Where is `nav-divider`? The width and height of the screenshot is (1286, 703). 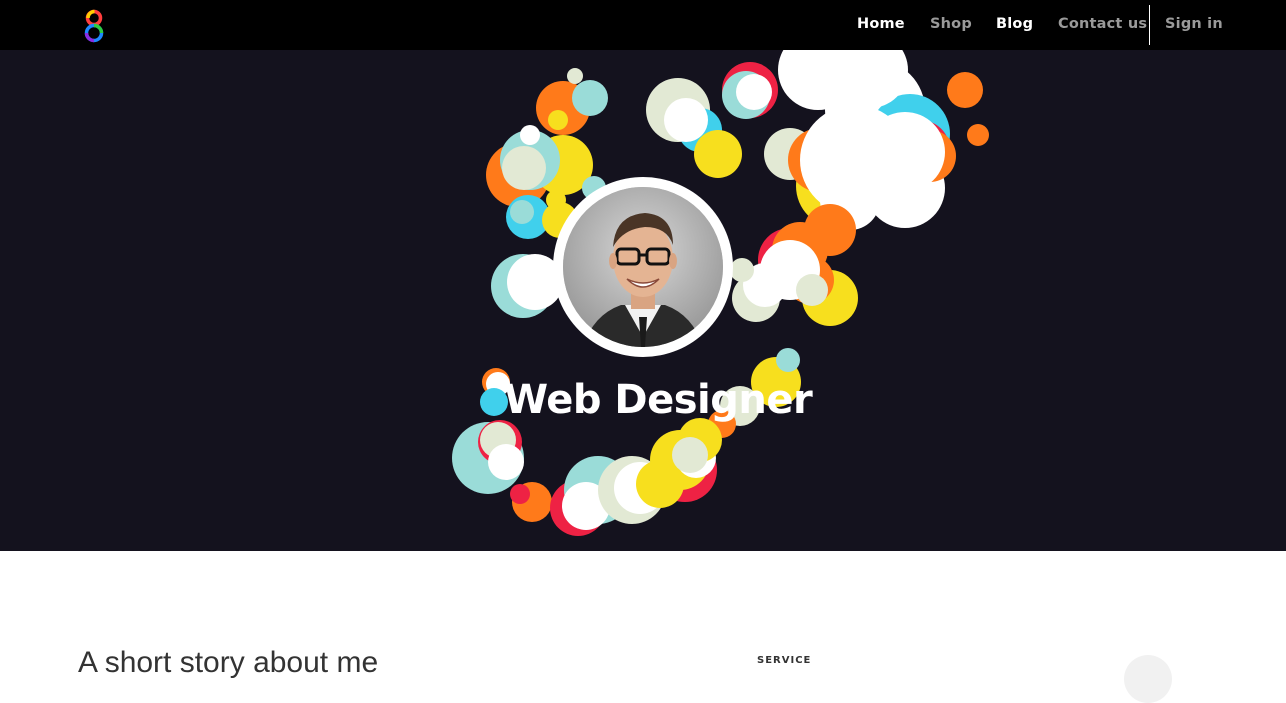 nav-divider is located at coordinates (1149, 25).